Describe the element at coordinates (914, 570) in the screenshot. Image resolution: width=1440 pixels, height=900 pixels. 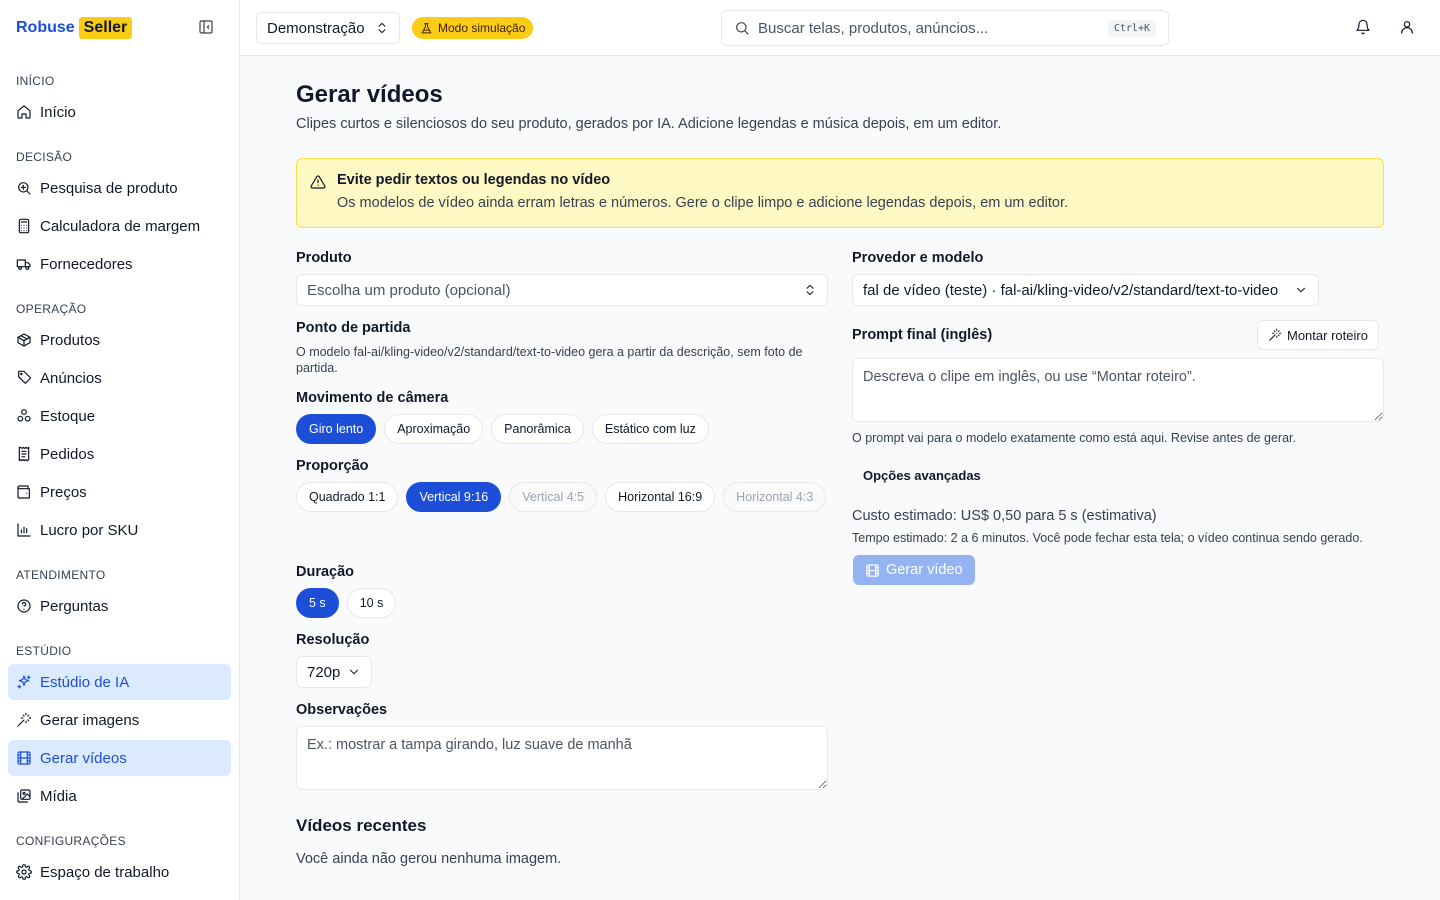
I see `generate-video-button: Gerar vídeo` at that location.